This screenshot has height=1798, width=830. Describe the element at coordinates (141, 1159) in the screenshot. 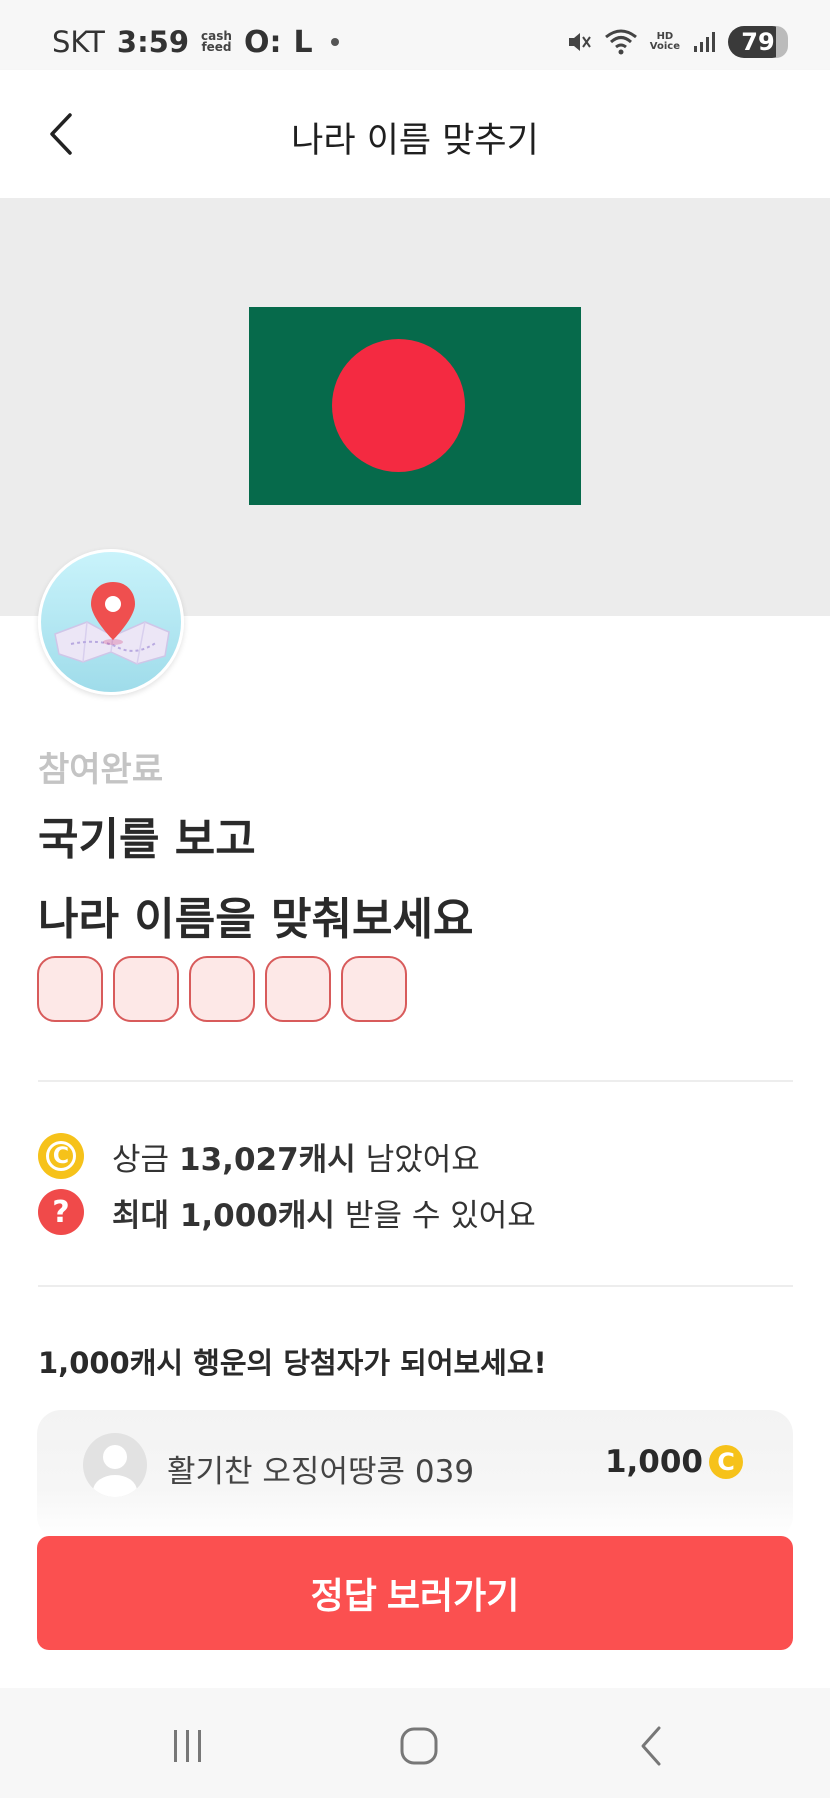

I see `prize-prefix: 상금` at that location.